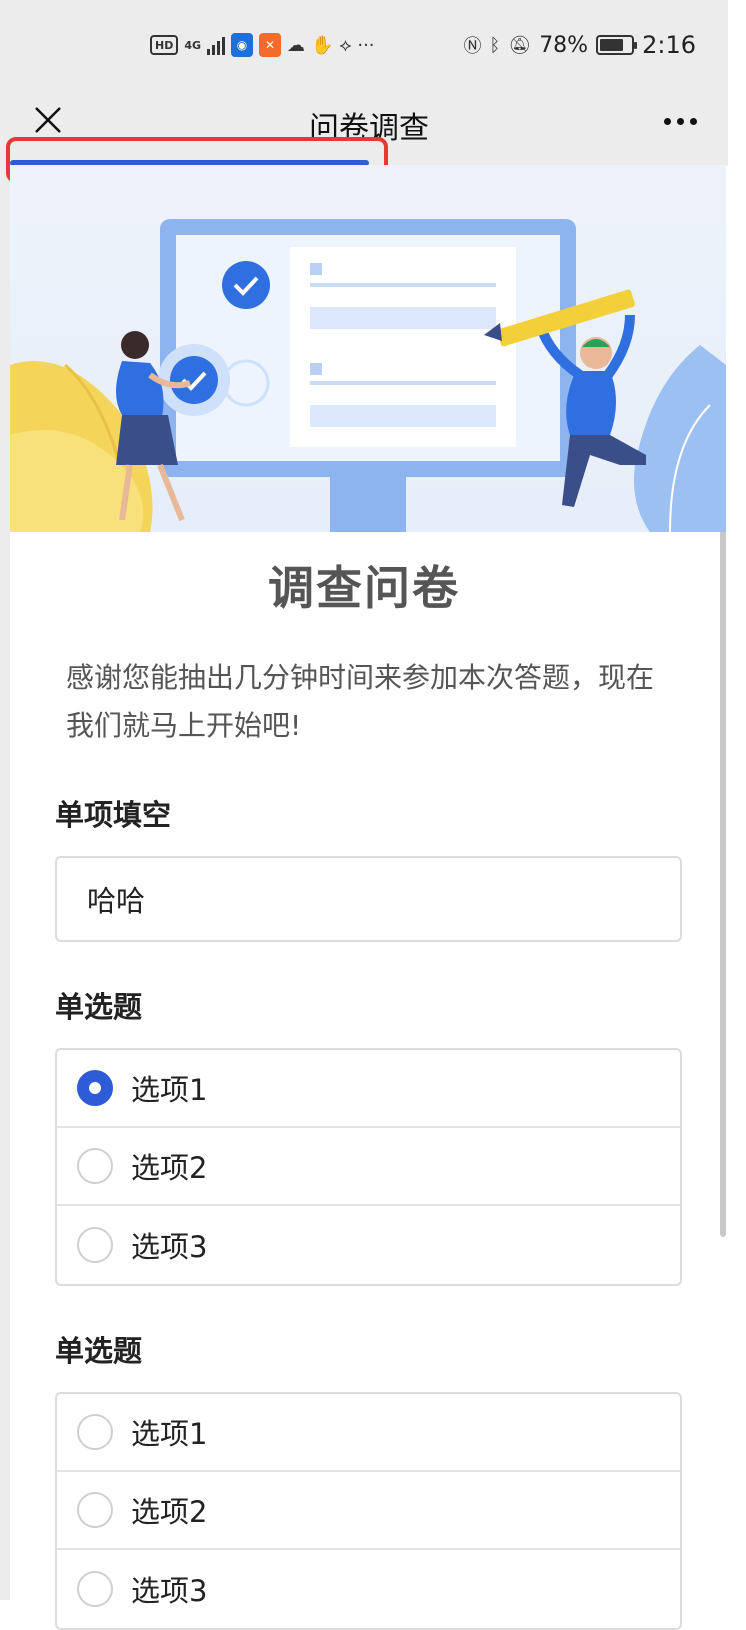 The image size is (746, 1630). What do you see at coordinates (366, 45) in the screenshot?
I see `more-notifications-icon: ···` at bounding box center [366, 45].